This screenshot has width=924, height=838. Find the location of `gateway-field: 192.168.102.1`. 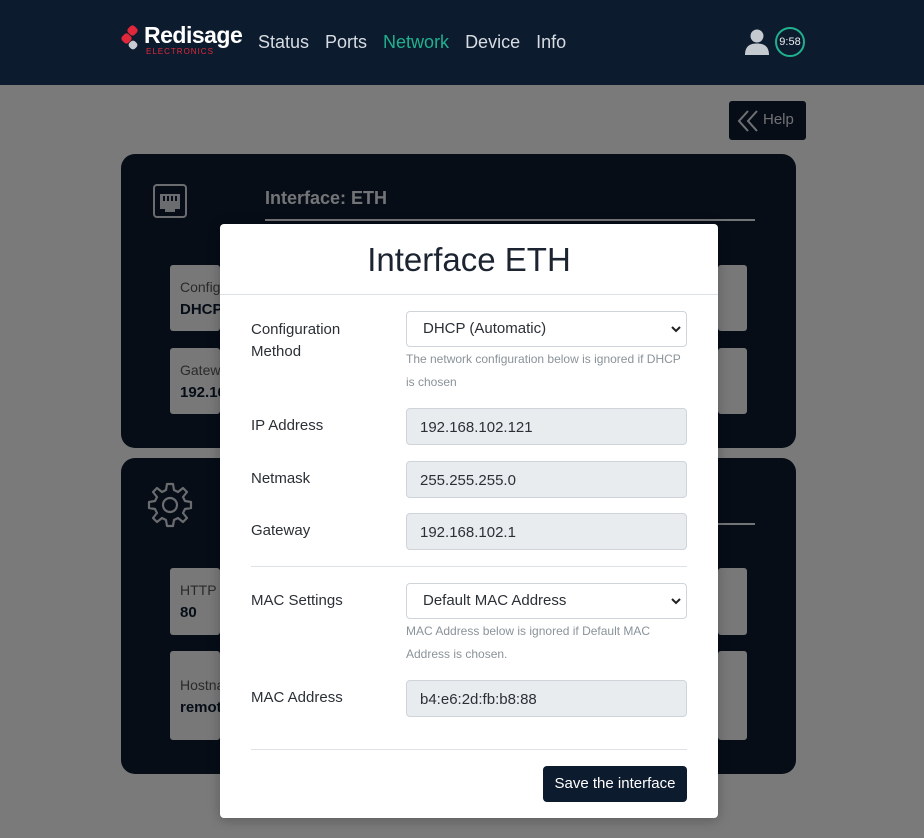

gateway-field: 192.168.102.1 is located at coordinates (546, 531).